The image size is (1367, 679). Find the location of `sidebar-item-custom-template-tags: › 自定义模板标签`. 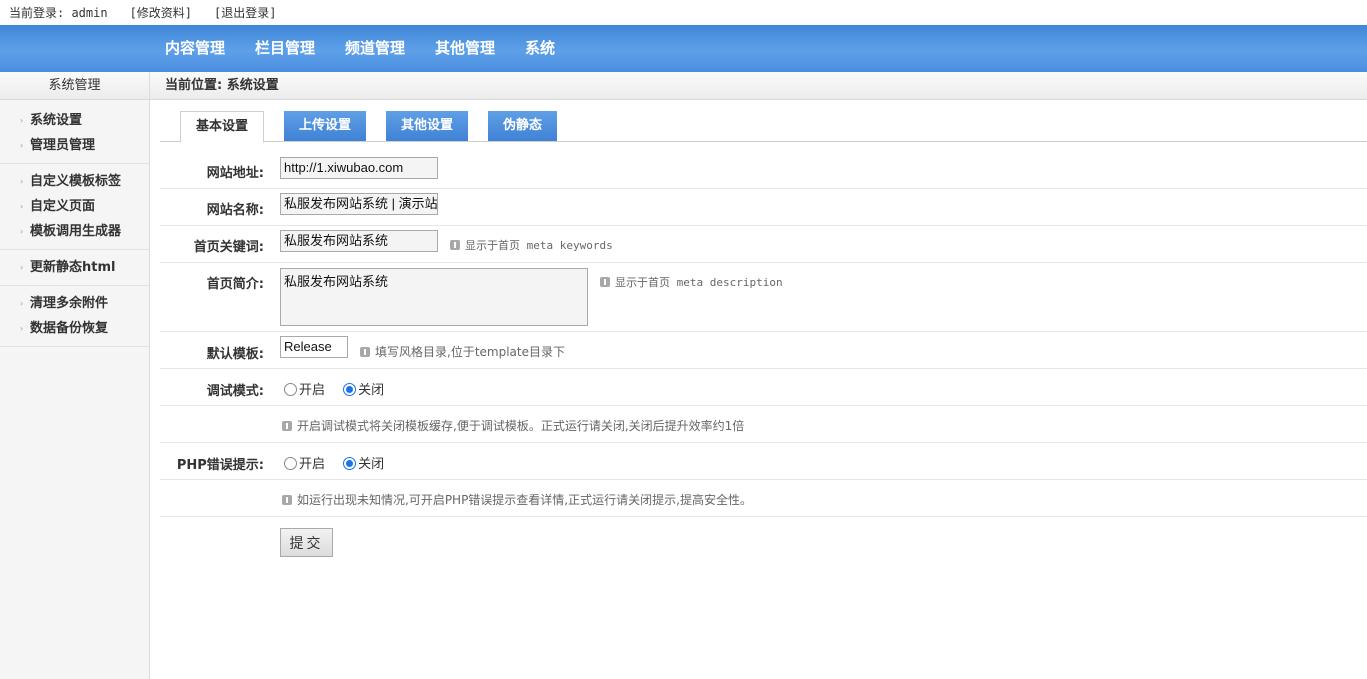

sidebar-item-custom-template-tags: › 自定义模板标签 is located at coordinates (74, 181).